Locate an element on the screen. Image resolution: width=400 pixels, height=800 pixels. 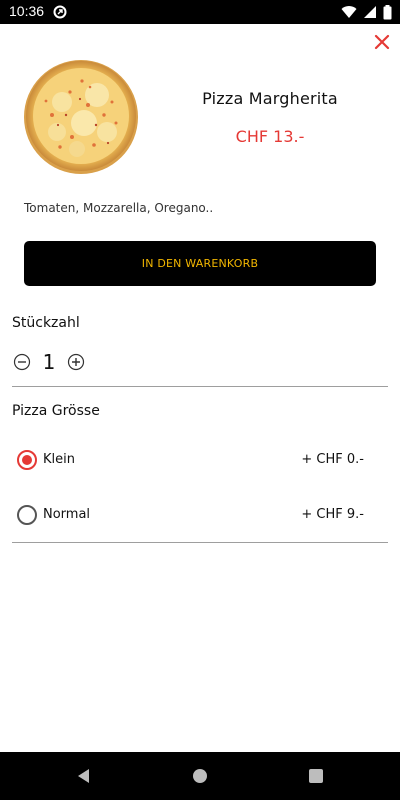
signal-icon is located at coordinates (370, 12).